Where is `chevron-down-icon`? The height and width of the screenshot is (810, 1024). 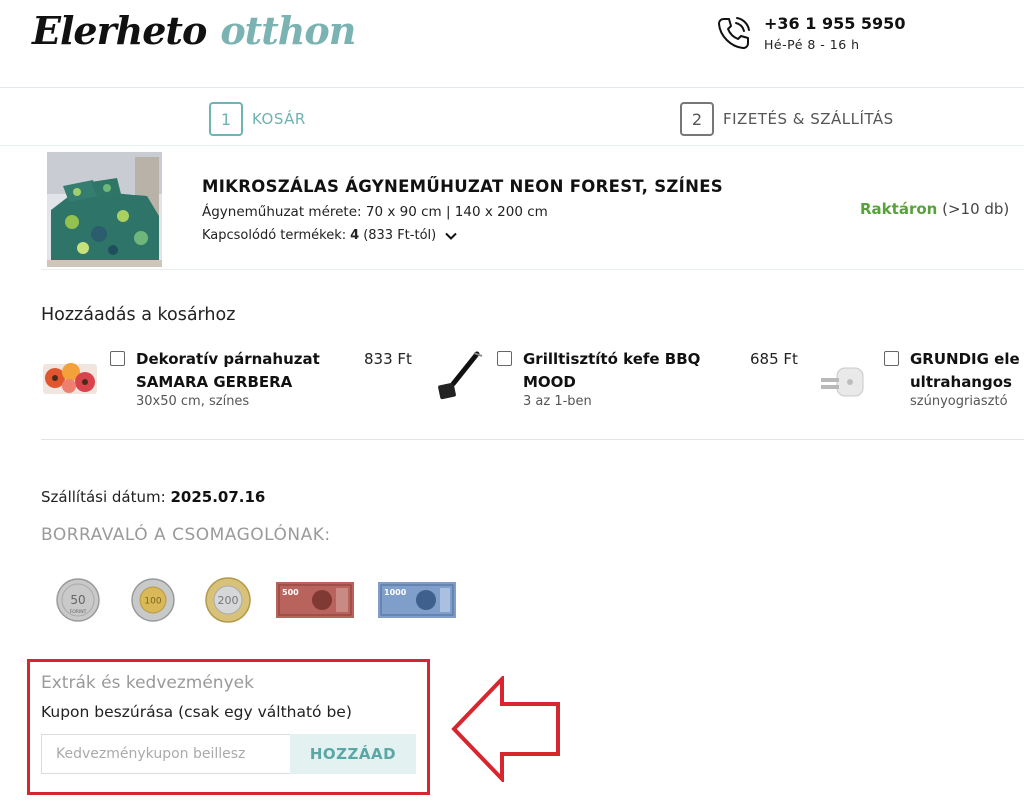 chevron-down-icon is located at coordinates (451, 236).